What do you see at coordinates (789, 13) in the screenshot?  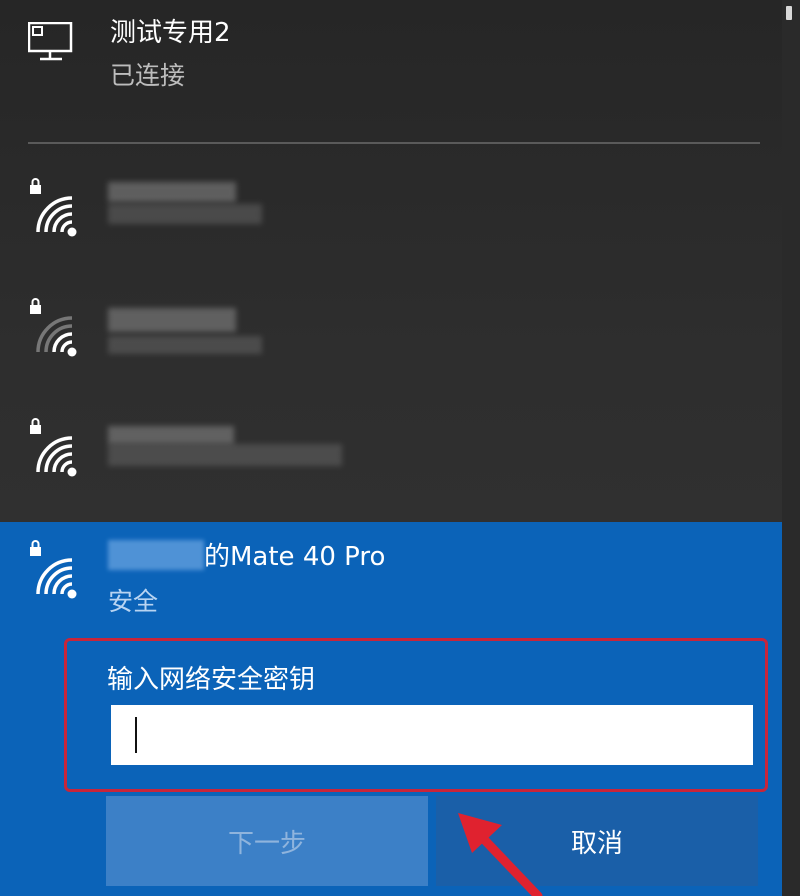 I see `scrollbar-thumb` at bounding box center [789, 13].